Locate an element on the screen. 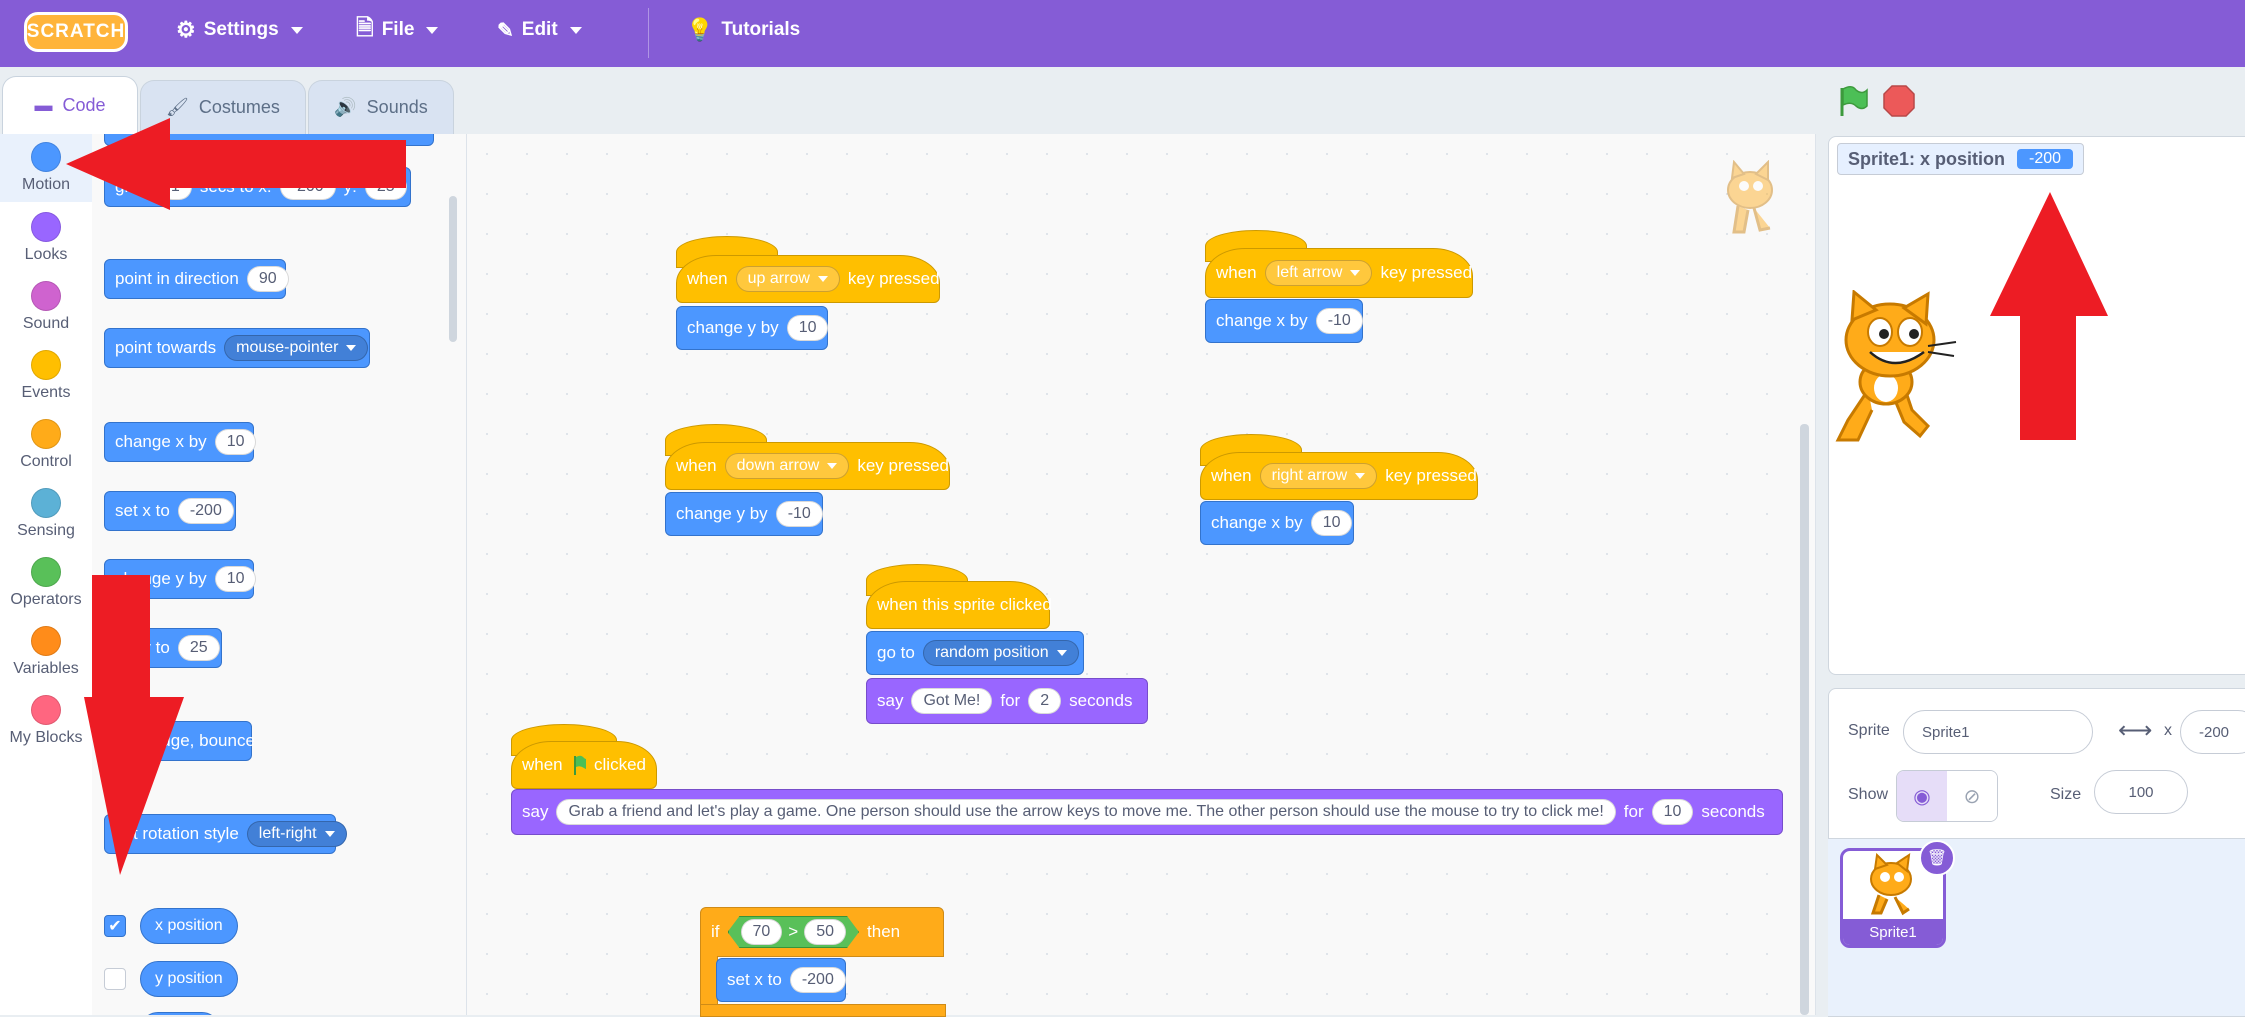  block-dropdown: mouse-pointer is located at coordinates (296, 348).